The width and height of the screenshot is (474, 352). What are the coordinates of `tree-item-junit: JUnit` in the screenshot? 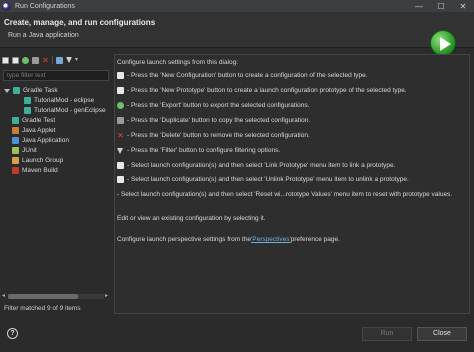 It's located at (24, 150).